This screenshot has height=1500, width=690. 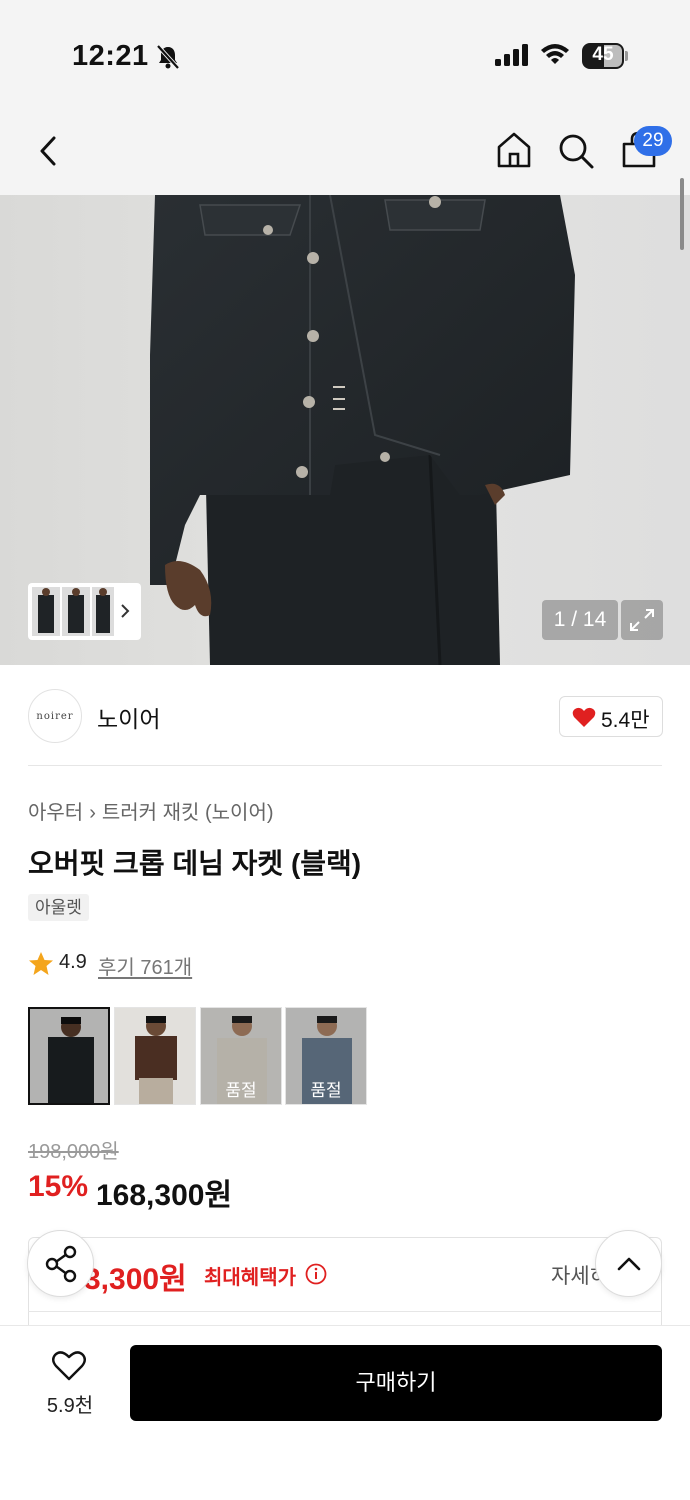 What do you see at coordinates (73, 962) in the screenshot?
I see `rating-score: 4.9` at bounding box center [73, 962].